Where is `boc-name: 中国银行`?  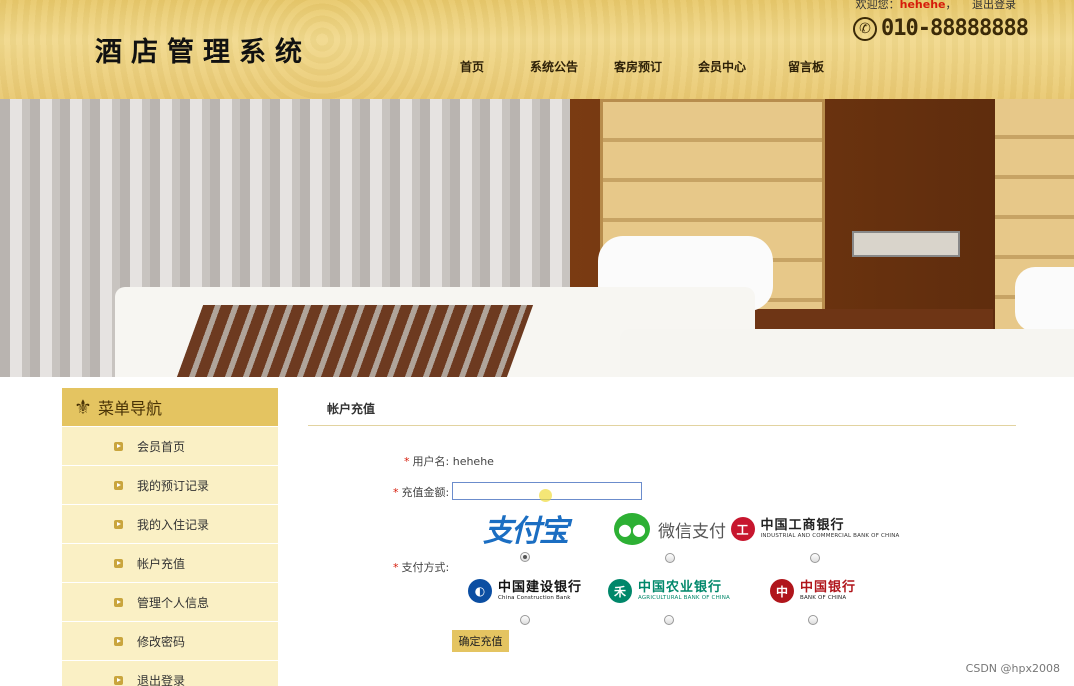
boc-name: 中国银行 is located at coordinates (827, 587).